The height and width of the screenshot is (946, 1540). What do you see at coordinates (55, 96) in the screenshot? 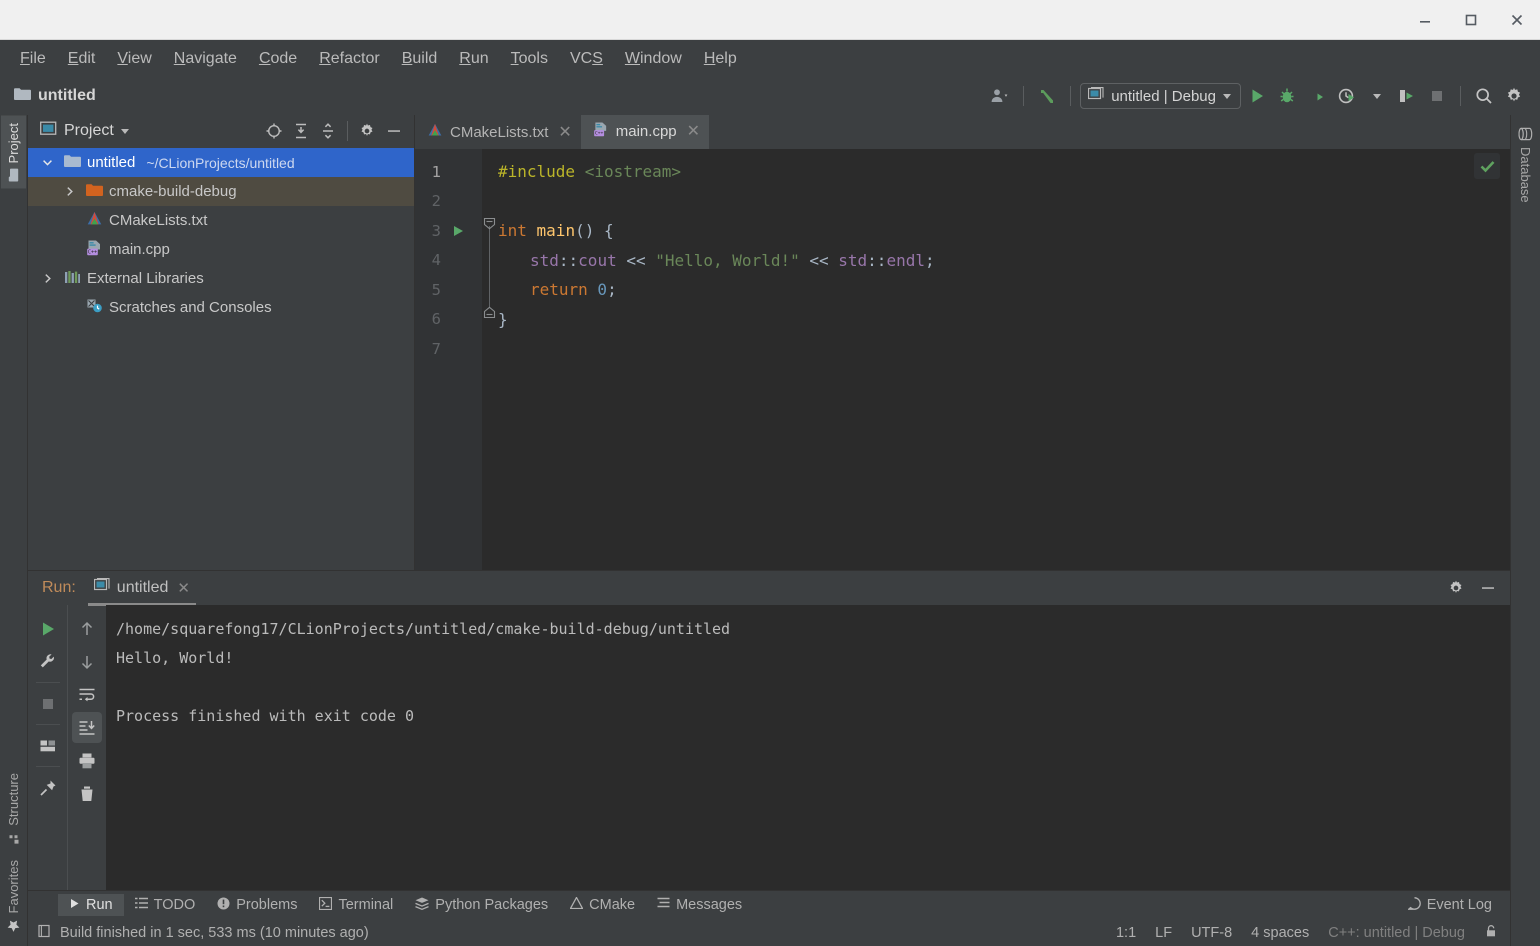
I see `breadcrumb: untitled` at bounding box center [55, 96].